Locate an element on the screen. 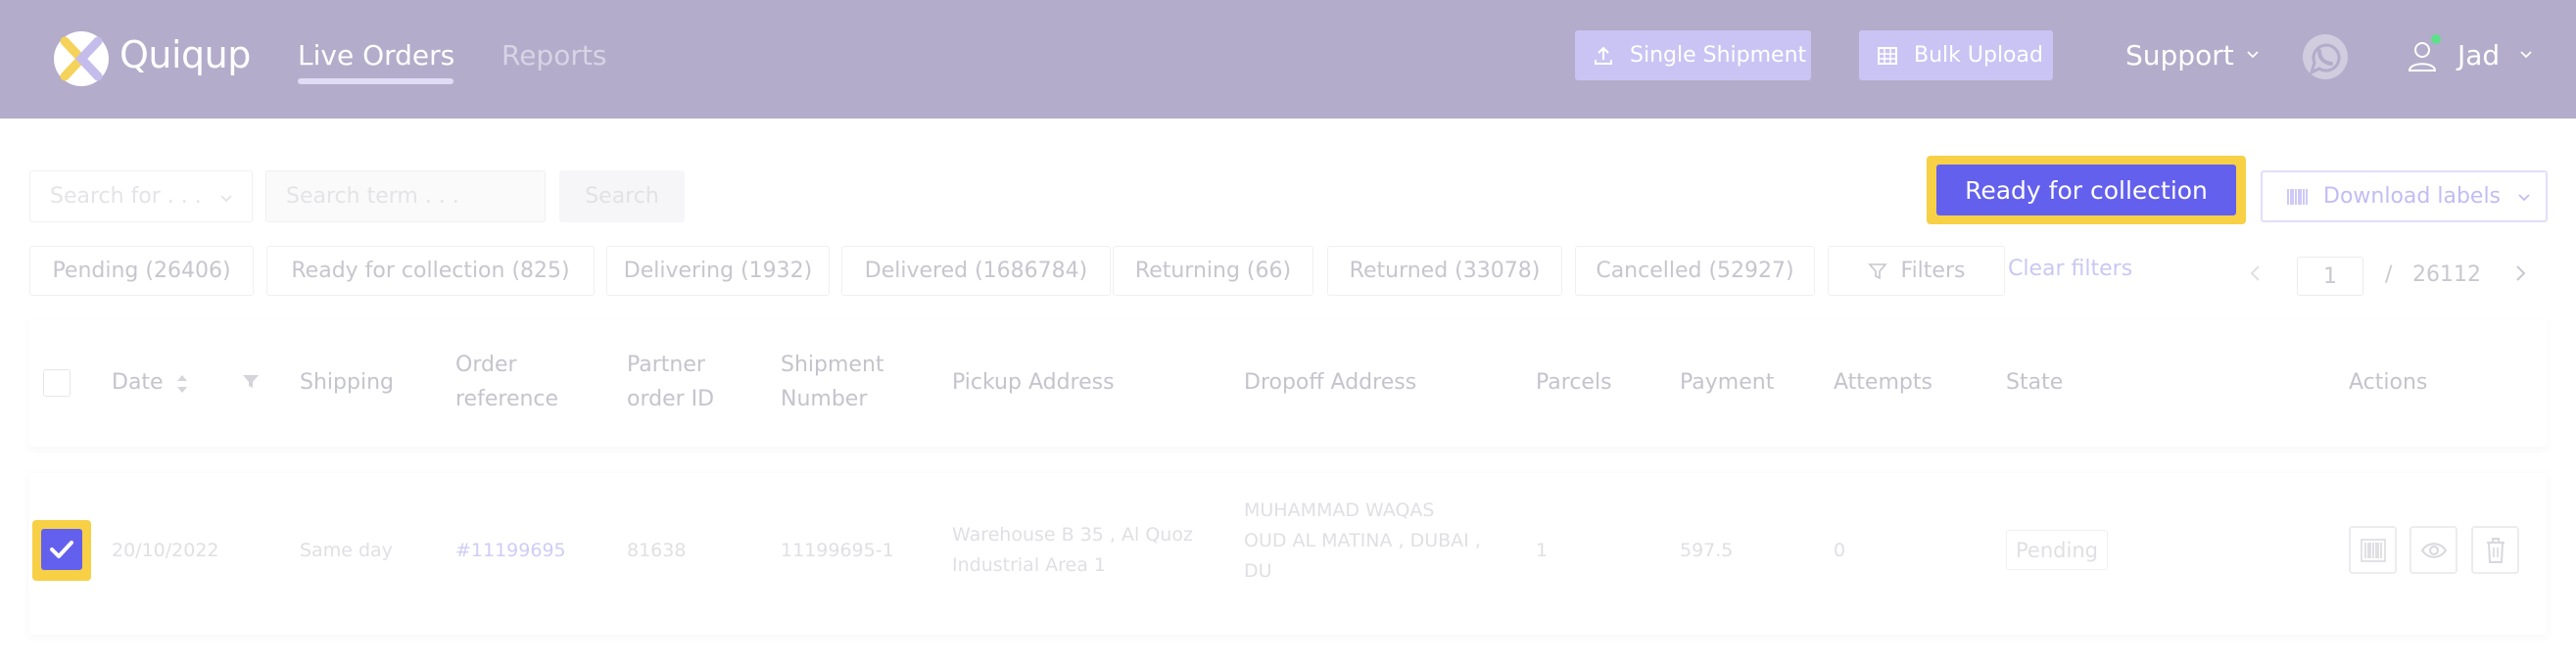 The image size is (2576, 666). filter-chip-pending: Pending (26406) is located at coordinates (141, 271).